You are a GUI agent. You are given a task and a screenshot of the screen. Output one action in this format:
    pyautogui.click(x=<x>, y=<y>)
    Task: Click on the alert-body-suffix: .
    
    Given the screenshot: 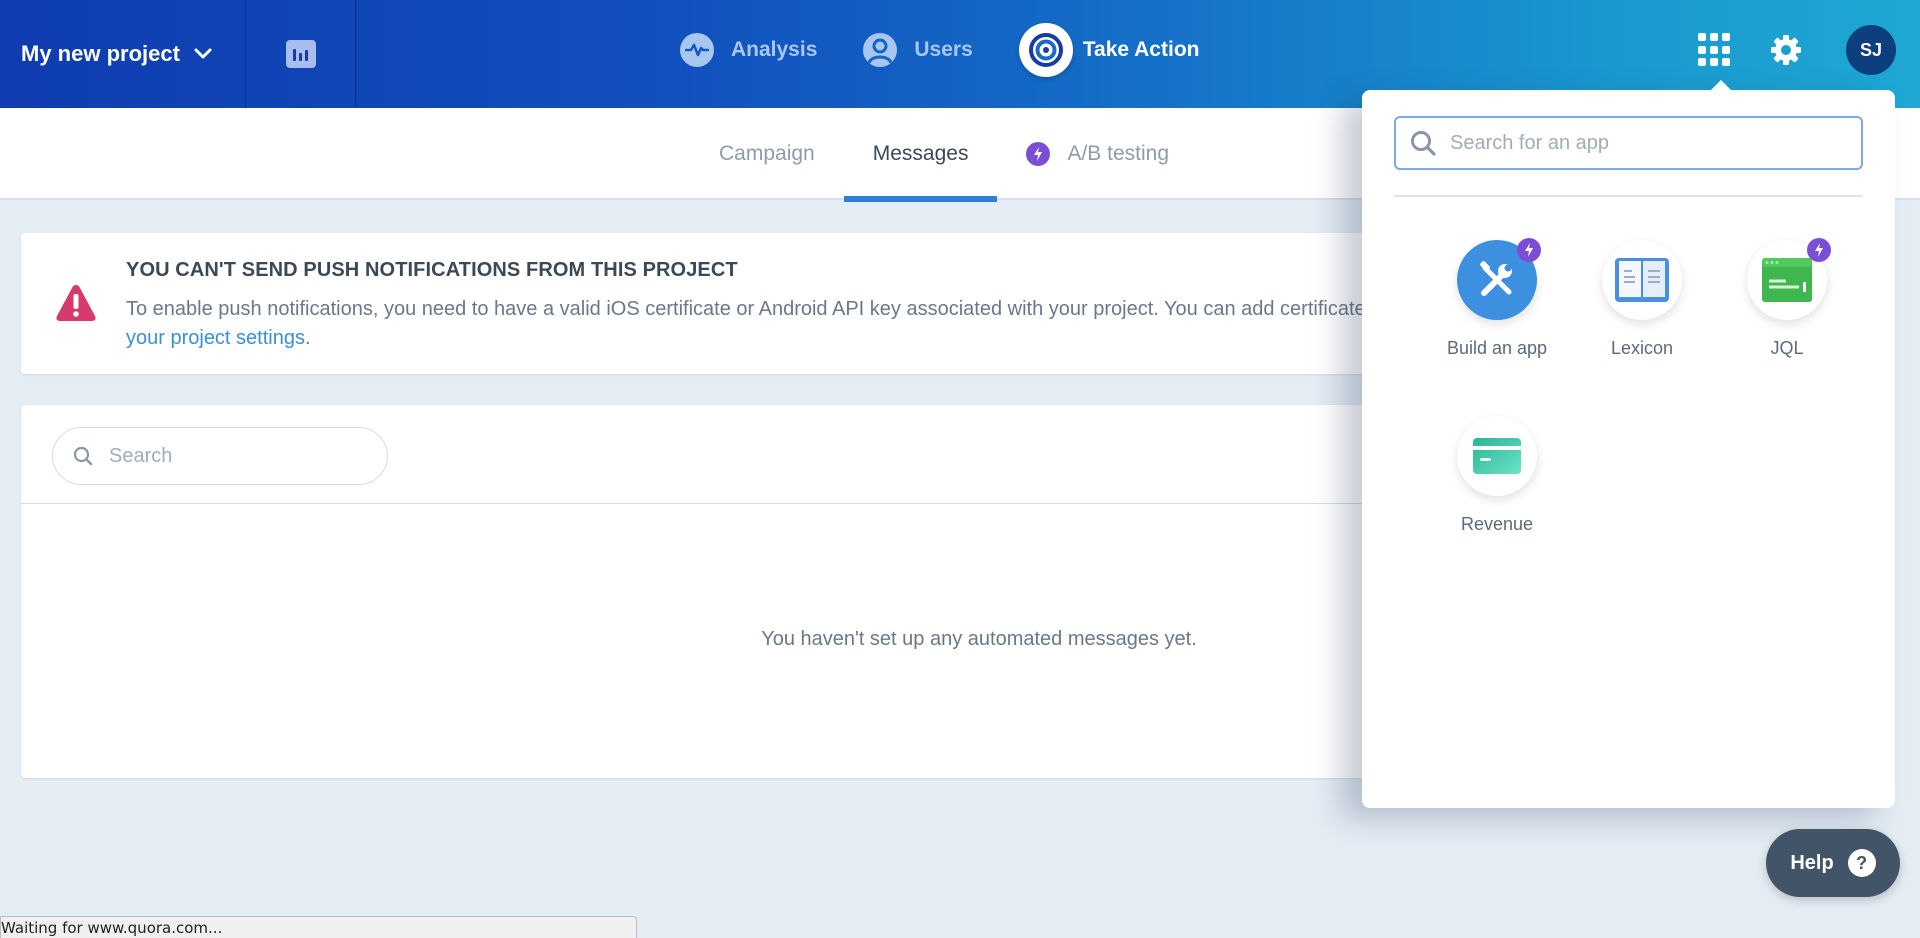 What is the action you would take?
    pyautogui.click(x=307, y=338)
    